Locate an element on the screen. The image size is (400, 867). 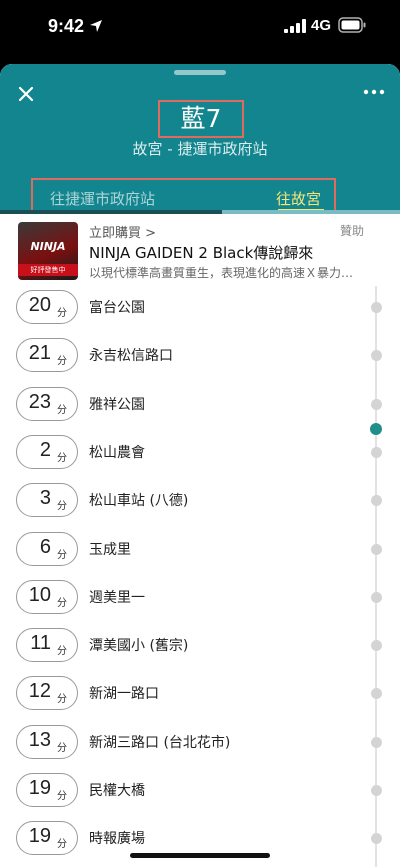
more-icon is located at coordinates (374, 92).